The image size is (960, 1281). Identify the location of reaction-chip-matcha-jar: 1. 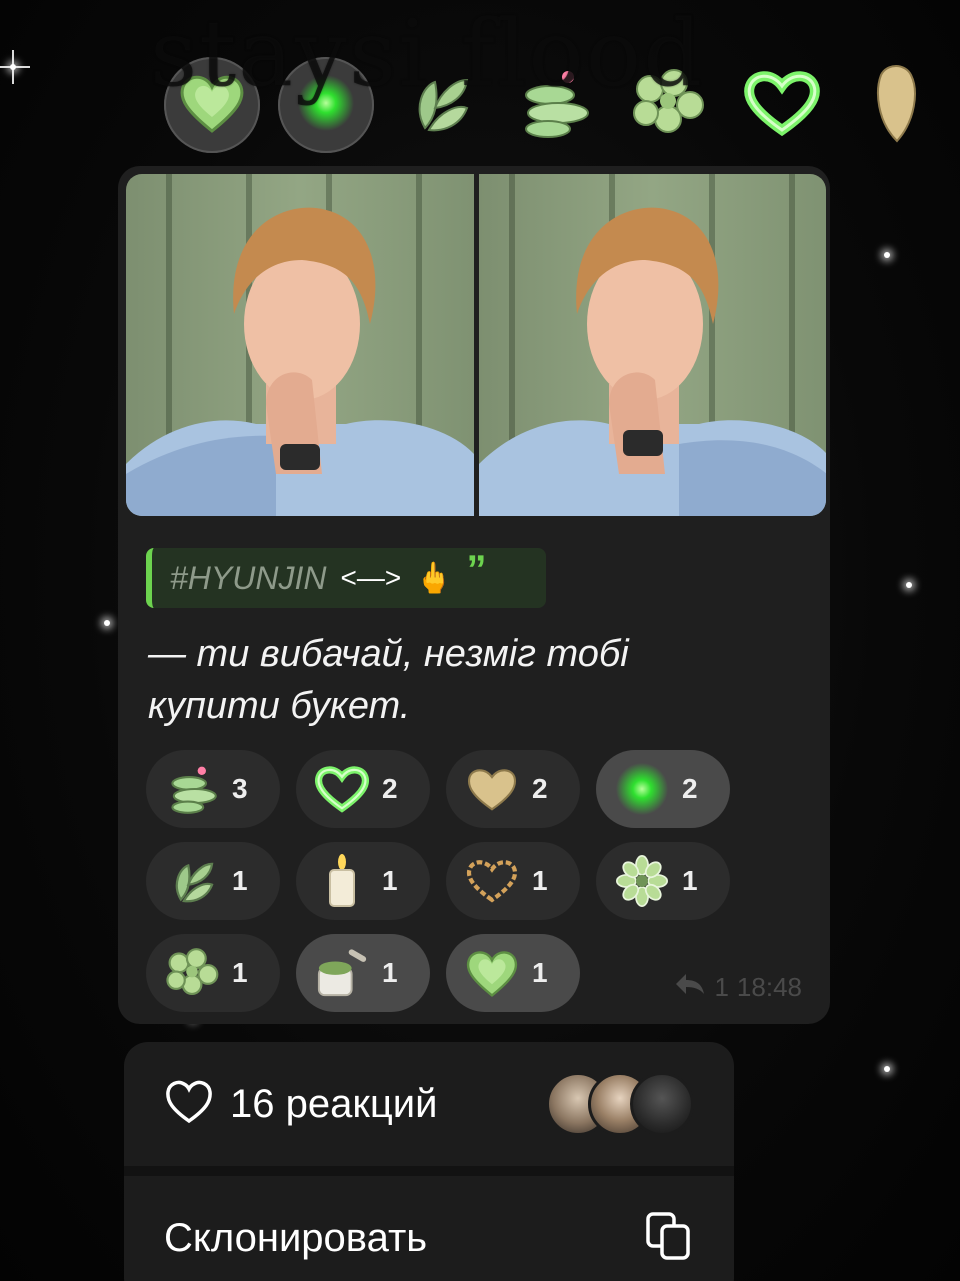
(363, 973).